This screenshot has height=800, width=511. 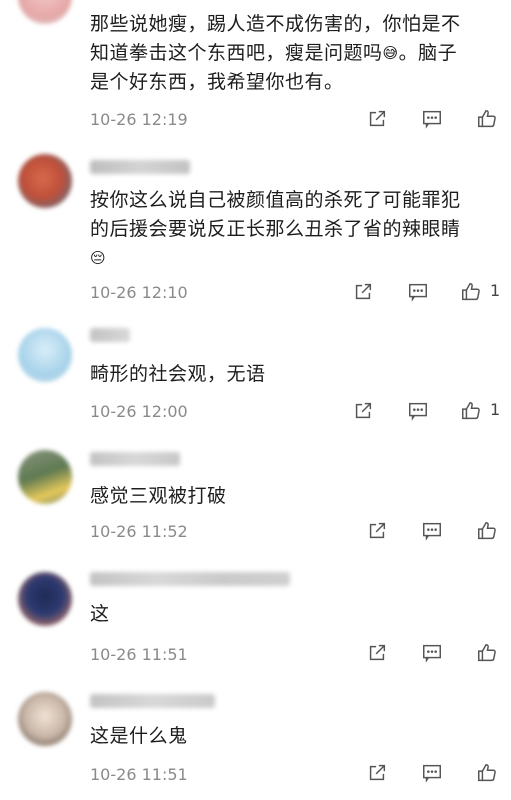 What do you see at coordinates (178, 374) in the screenshot?
I see `comment-text: 畸形的社会观，无语` at bounding box center [178, 374].